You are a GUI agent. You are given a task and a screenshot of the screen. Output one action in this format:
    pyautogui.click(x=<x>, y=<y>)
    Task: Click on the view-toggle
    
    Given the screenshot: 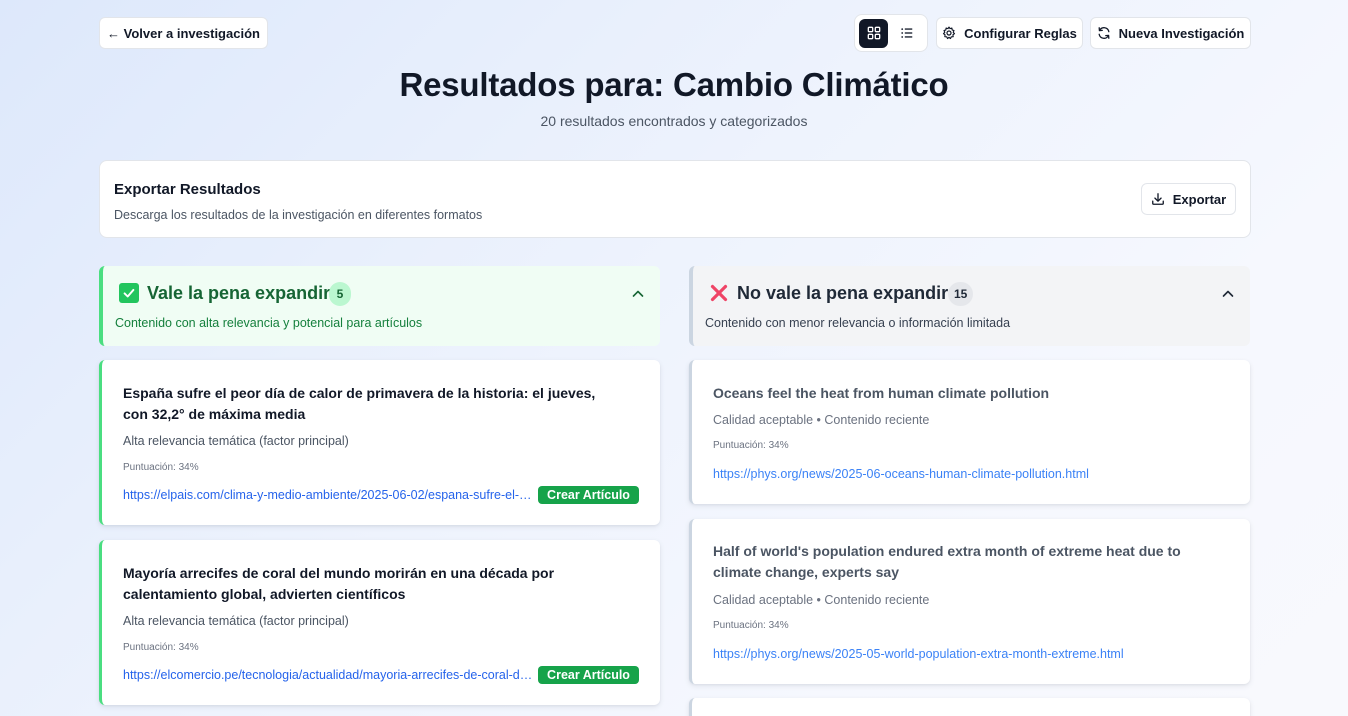 What is the action you would take?
    pyautogui.click(x=891, y=33)
    